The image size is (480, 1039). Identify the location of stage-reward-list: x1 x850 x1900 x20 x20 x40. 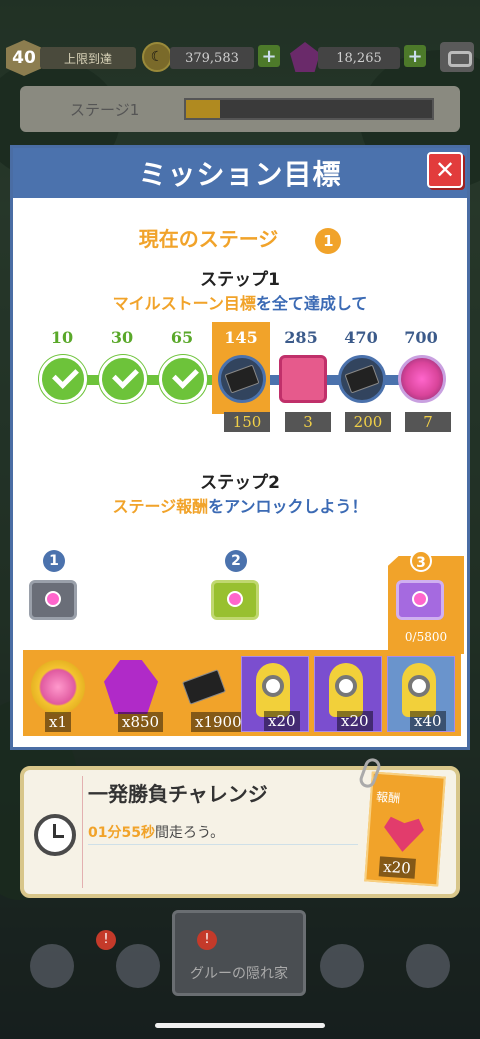
(242, 693).